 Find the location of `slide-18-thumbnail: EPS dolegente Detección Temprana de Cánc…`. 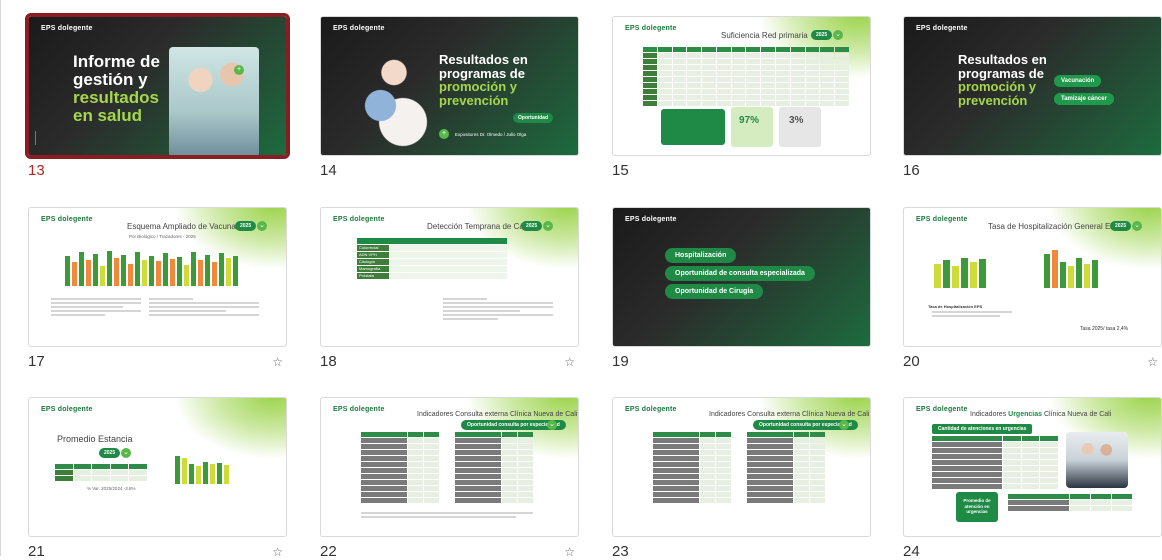

slide-18-thumbnail: EPS dolegente Detección Temprana de Cánc… is located at coordinates (449, 277).